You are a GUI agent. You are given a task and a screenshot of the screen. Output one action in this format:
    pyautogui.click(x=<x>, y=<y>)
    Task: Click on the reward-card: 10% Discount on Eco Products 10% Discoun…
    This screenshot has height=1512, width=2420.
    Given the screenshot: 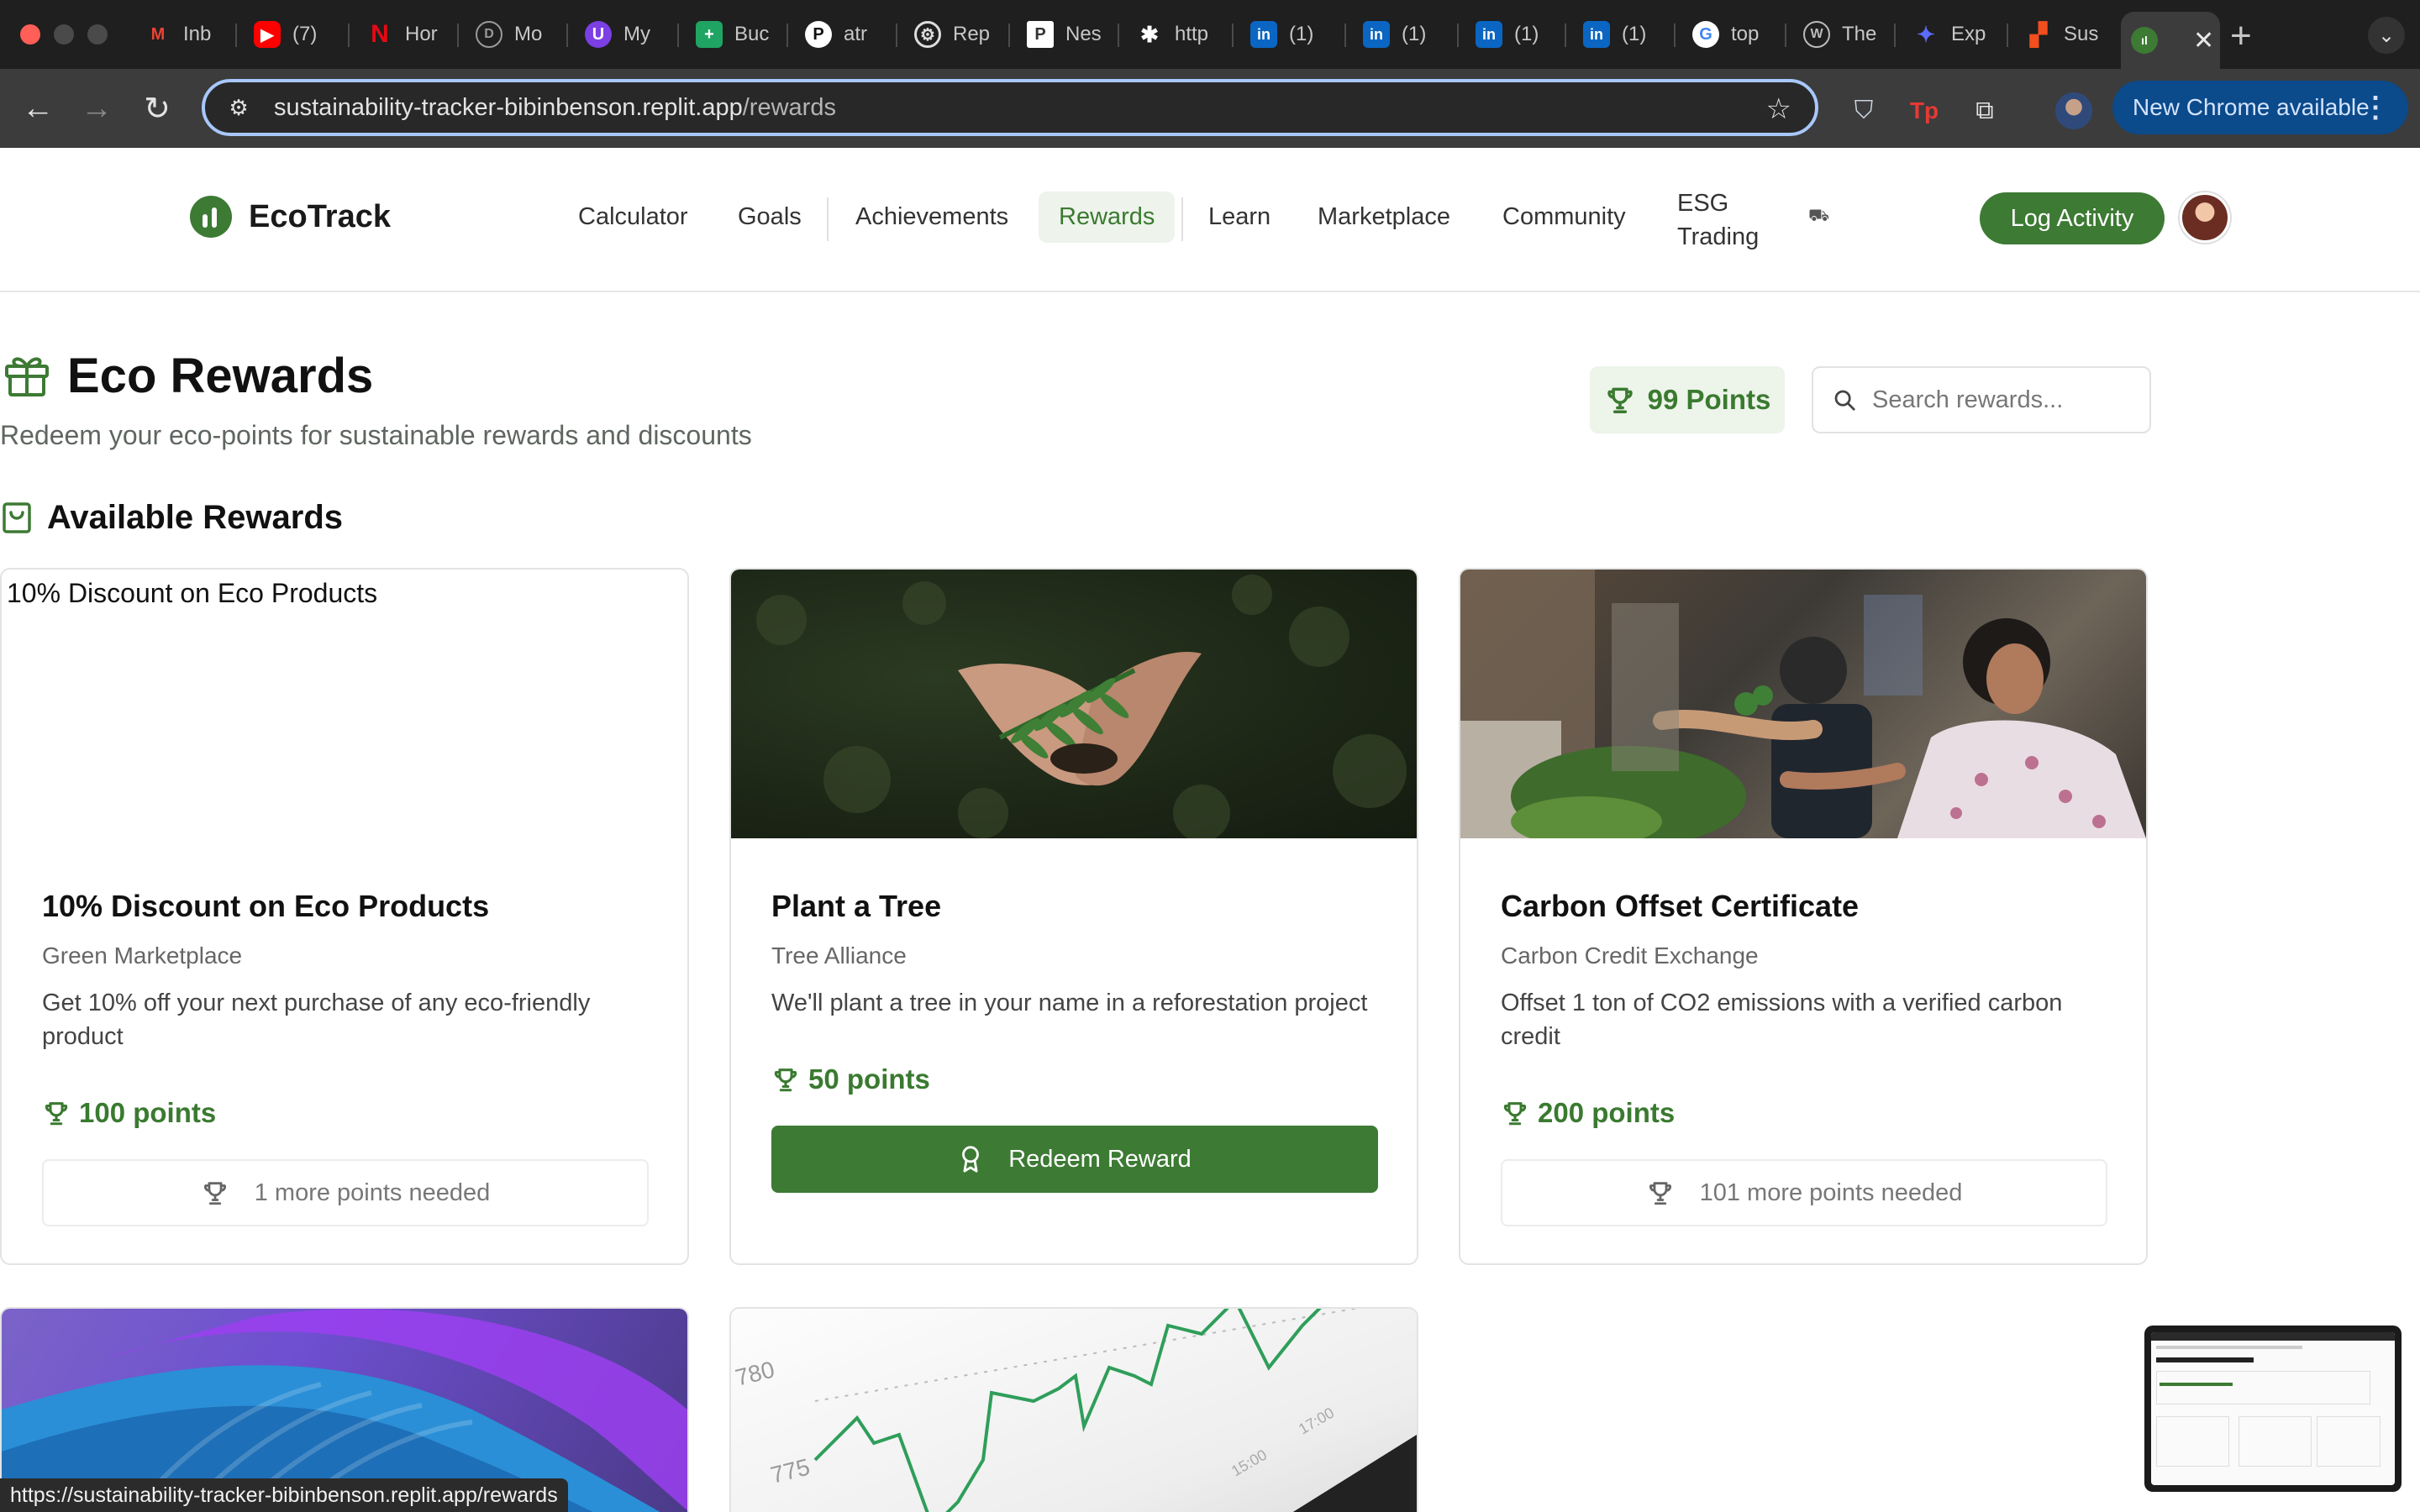 What is the action you would take?
    pyautogui.click(x=344, y=916)
    